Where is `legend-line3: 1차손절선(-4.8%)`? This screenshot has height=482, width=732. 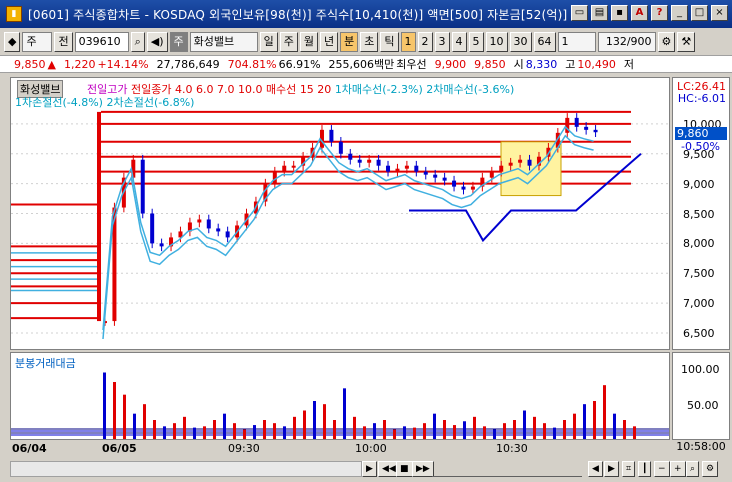
legend-line3: 1차손절선(-4.8%) is located at coordinates (59, 102).